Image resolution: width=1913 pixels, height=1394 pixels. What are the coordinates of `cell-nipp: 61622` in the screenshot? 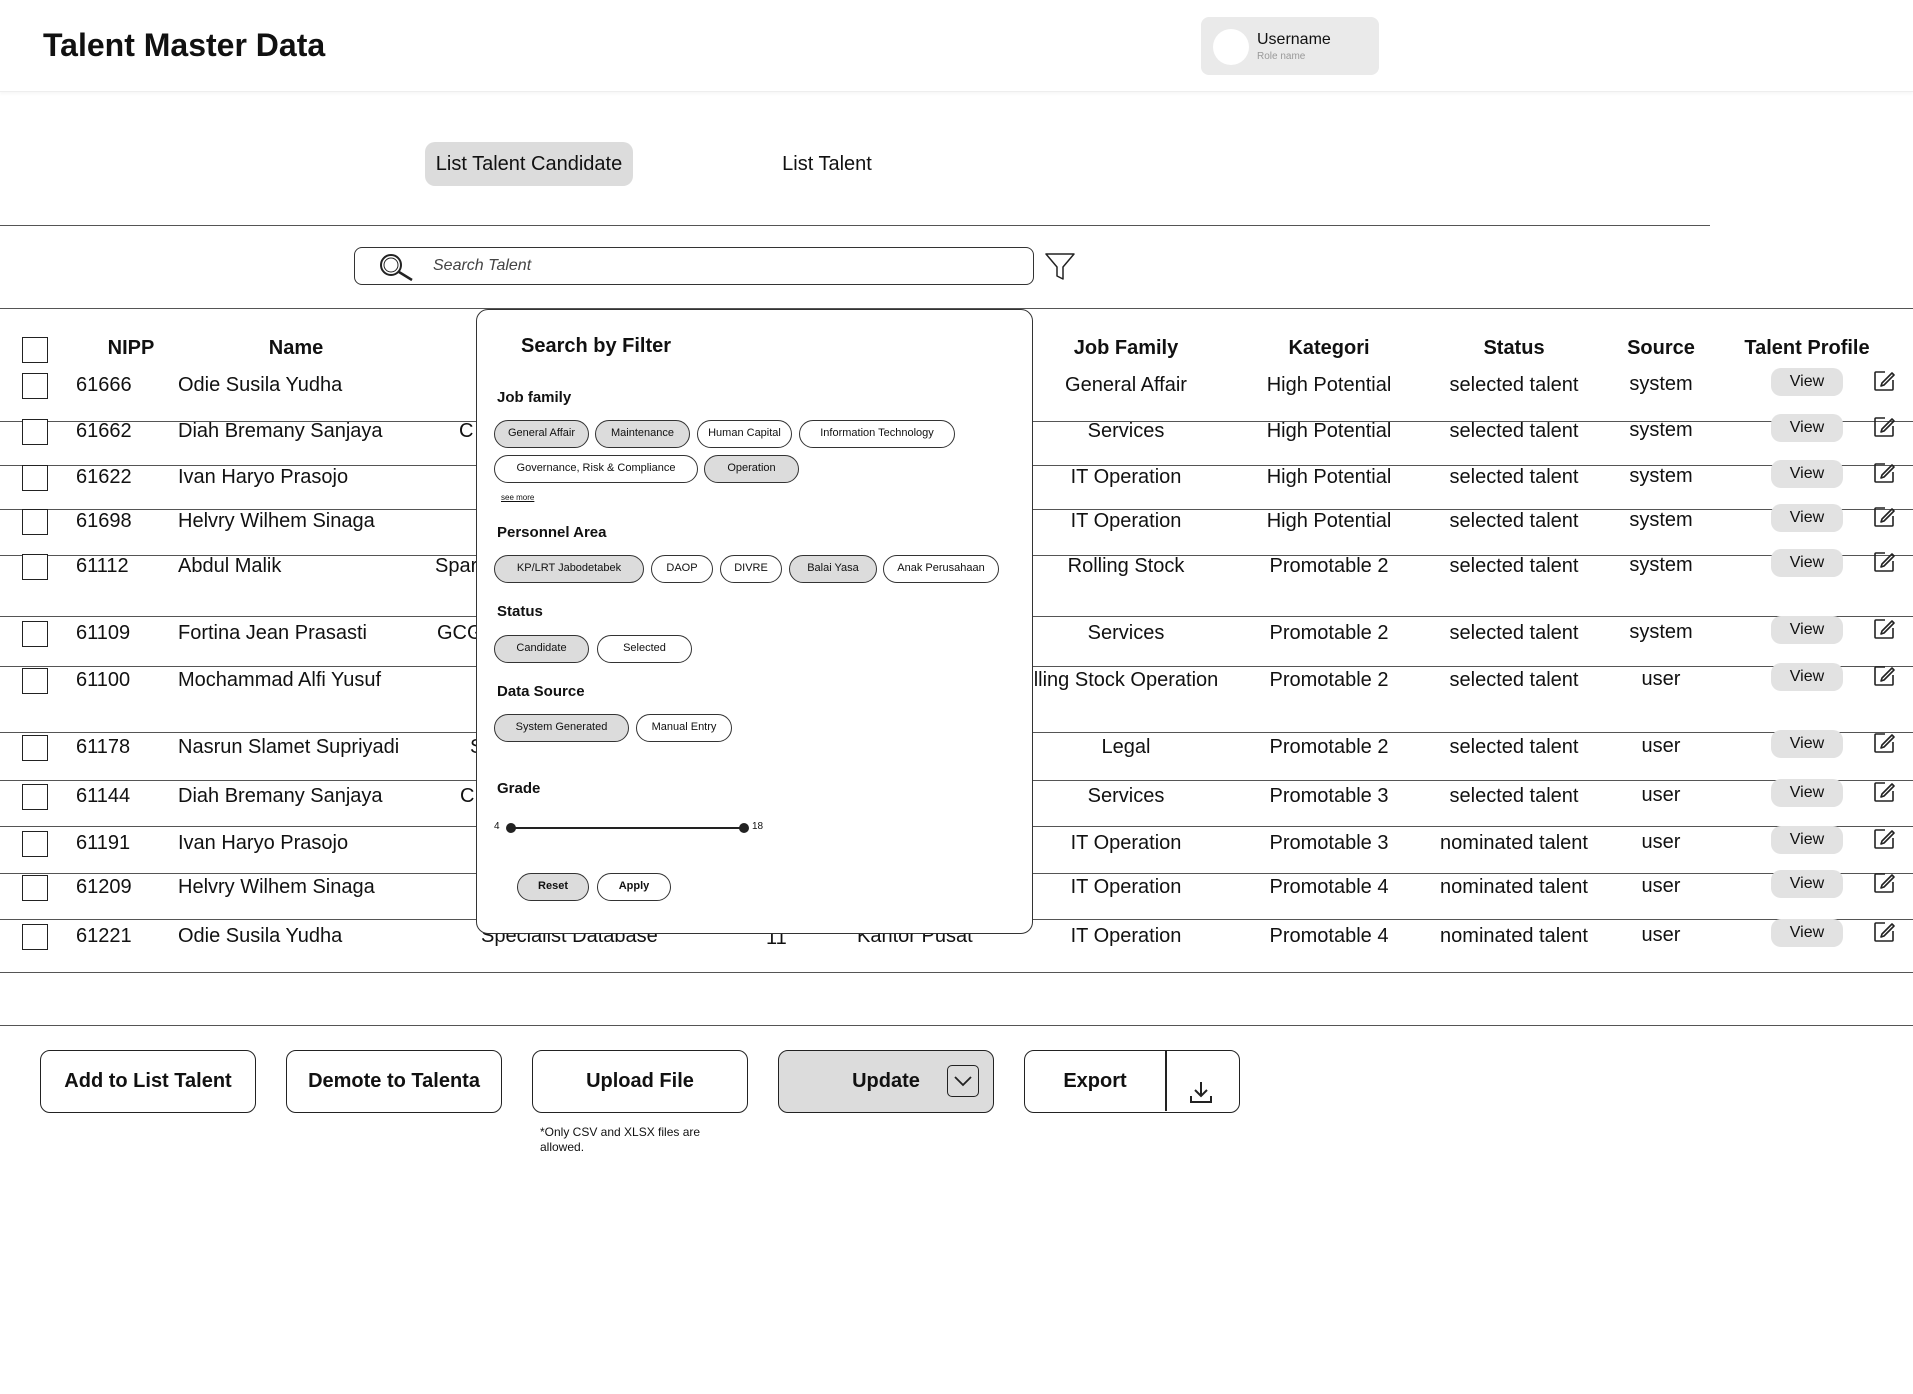 It's located at (104, 477).